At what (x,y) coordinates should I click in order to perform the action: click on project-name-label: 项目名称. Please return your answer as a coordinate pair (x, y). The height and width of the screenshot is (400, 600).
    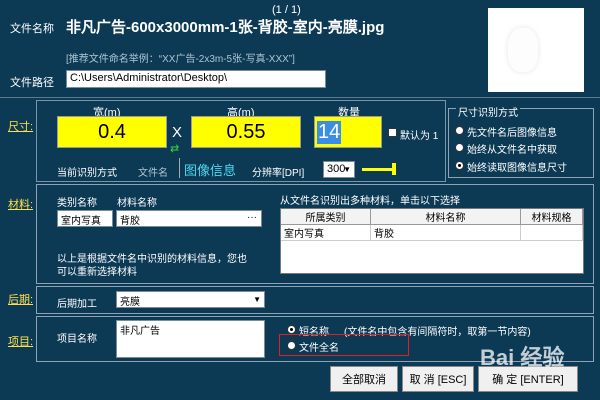
    Looking at the image, I should click on (77, 339).